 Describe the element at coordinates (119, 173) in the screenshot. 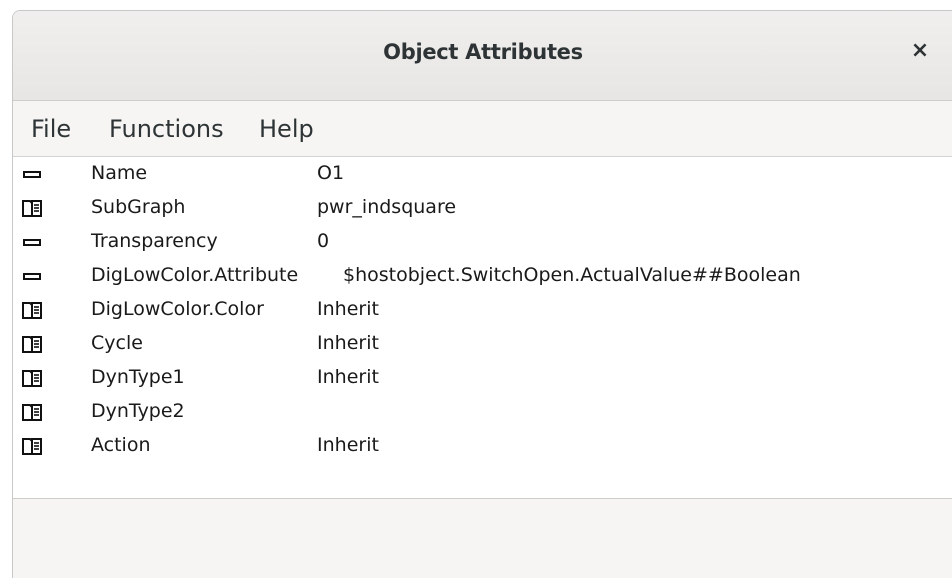

I see `attribute-name: Name` at that location.